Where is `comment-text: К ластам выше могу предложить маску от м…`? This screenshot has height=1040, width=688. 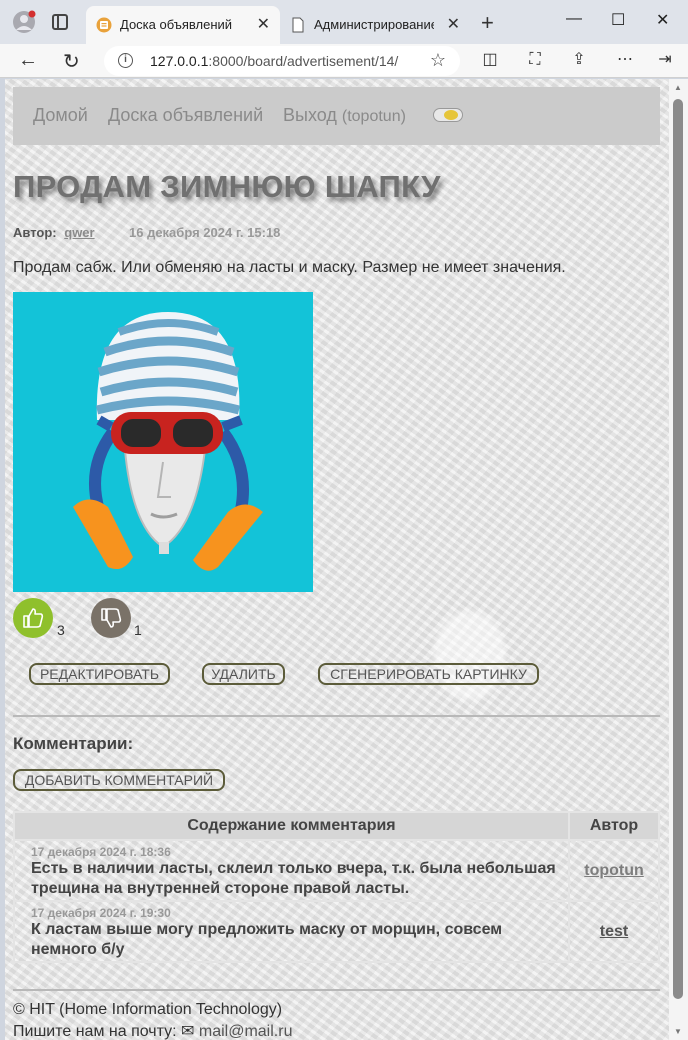
comment-text: К ластам выше могу предложить маску от м… is located at coordinates (267, 939).